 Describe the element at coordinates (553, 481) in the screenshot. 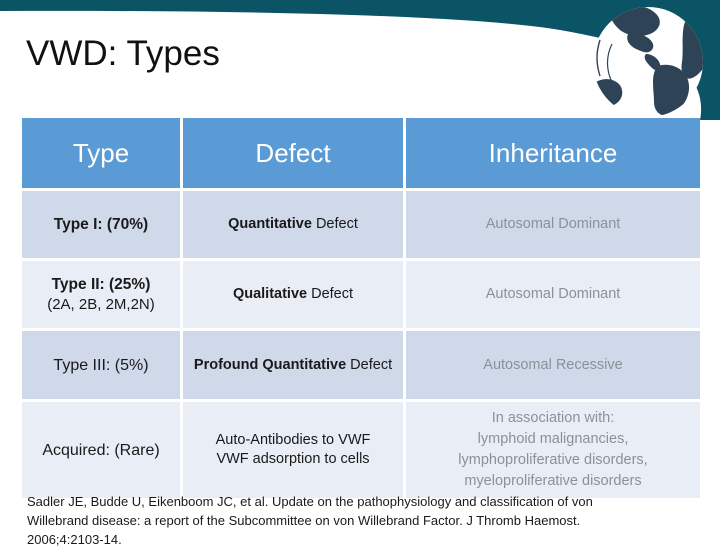

I see `inheritance-line-4: myeloproliferative disorders` at that location.